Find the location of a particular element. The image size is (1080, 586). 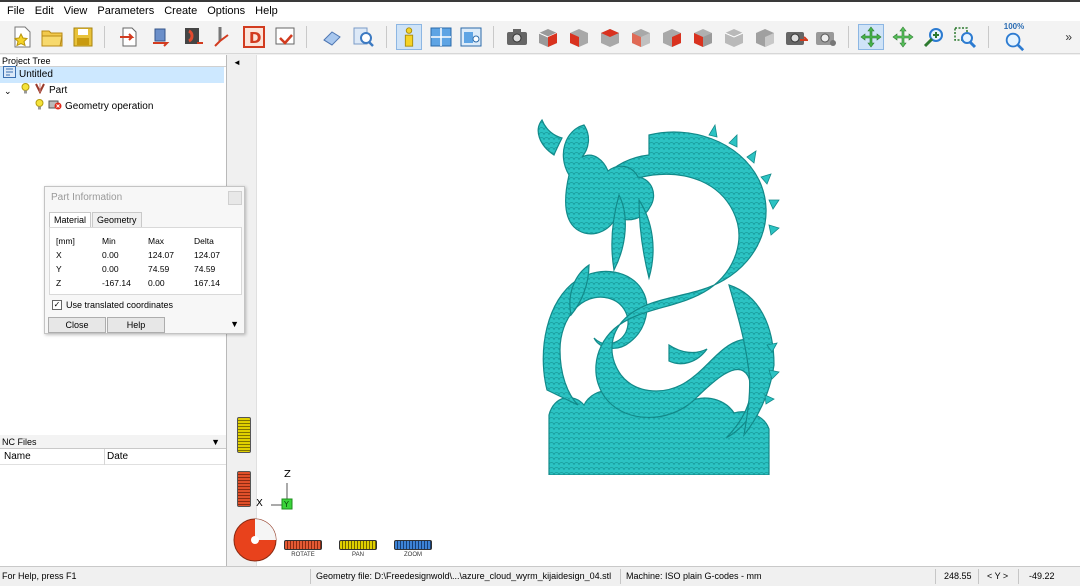

translated-coordinates-checkbox: ✓ Use translated coordinates is located at coordinates (112, 305).